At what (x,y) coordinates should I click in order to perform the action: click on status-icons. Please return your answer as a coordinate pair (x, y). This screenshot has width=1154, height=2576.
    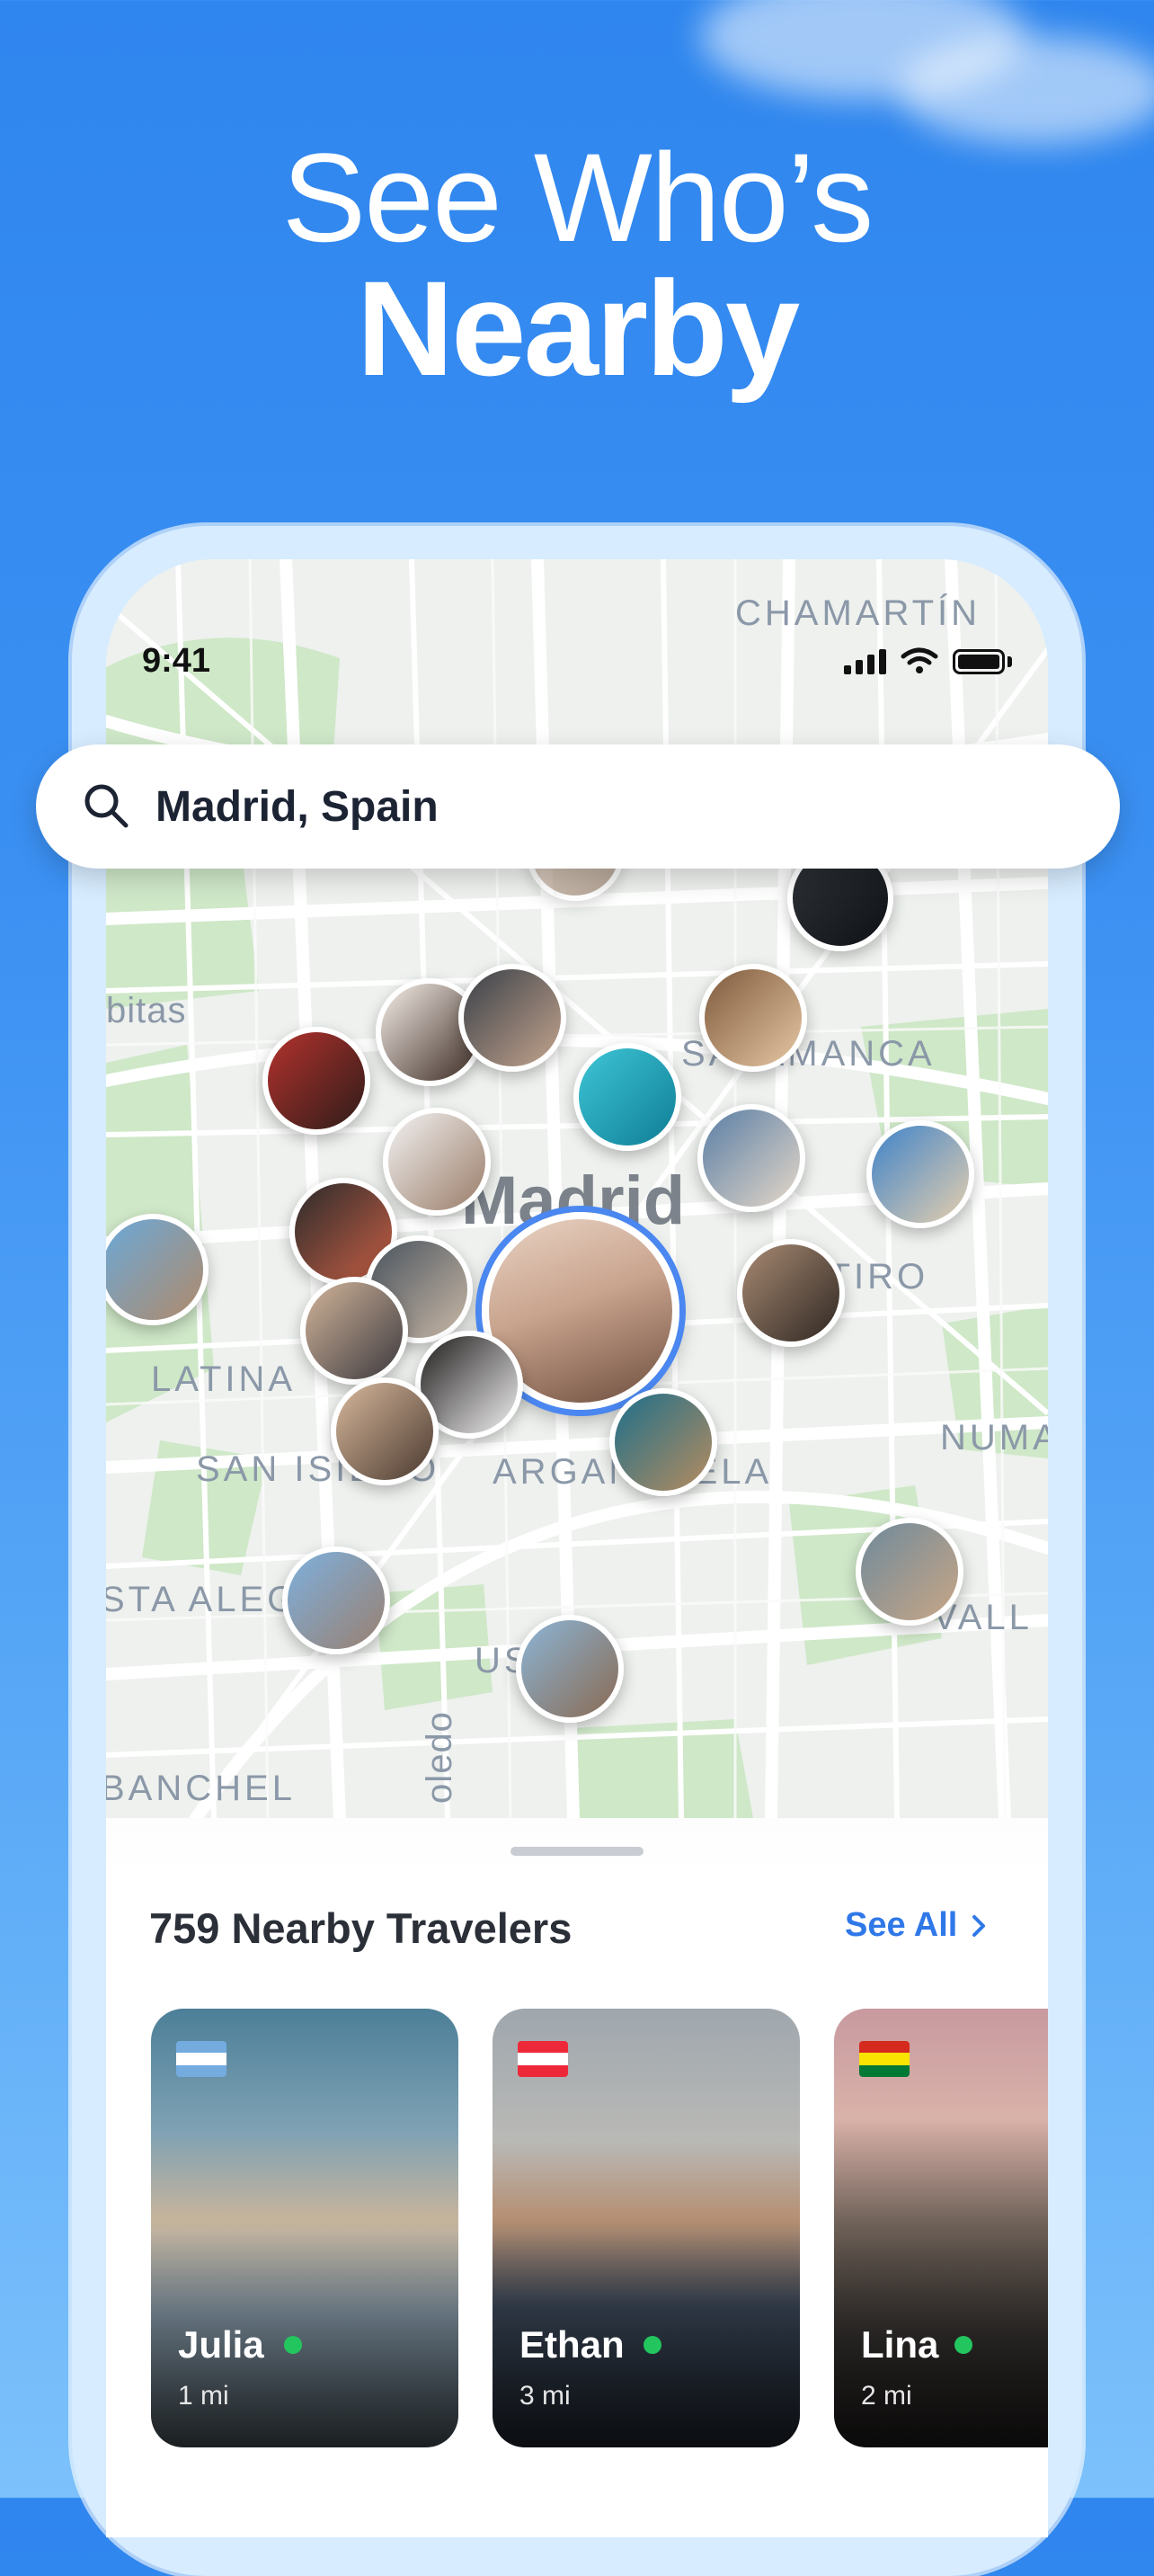
    Looking at the image, I should click on (928, 661).